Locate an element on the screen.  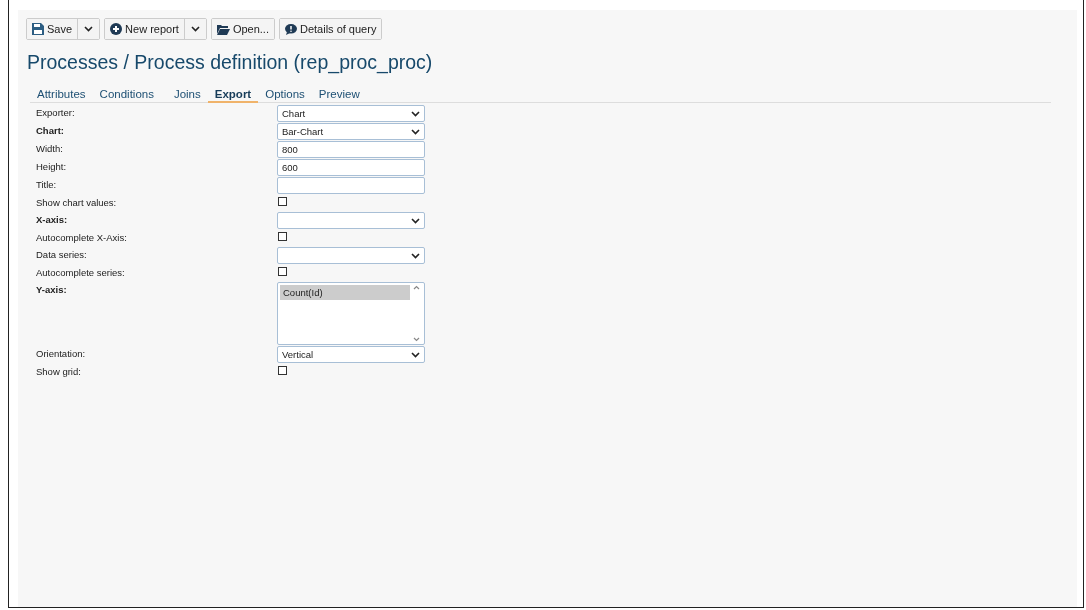
dropdown: Chart is located at coordinates (351, 113).